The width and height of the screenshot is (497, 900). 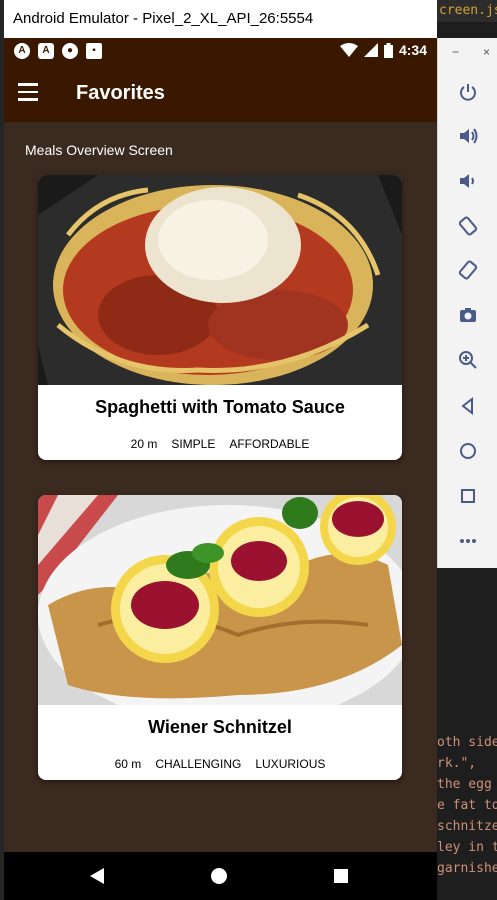 I want to click on rotate-right-icon, so click(x=468, y=270).